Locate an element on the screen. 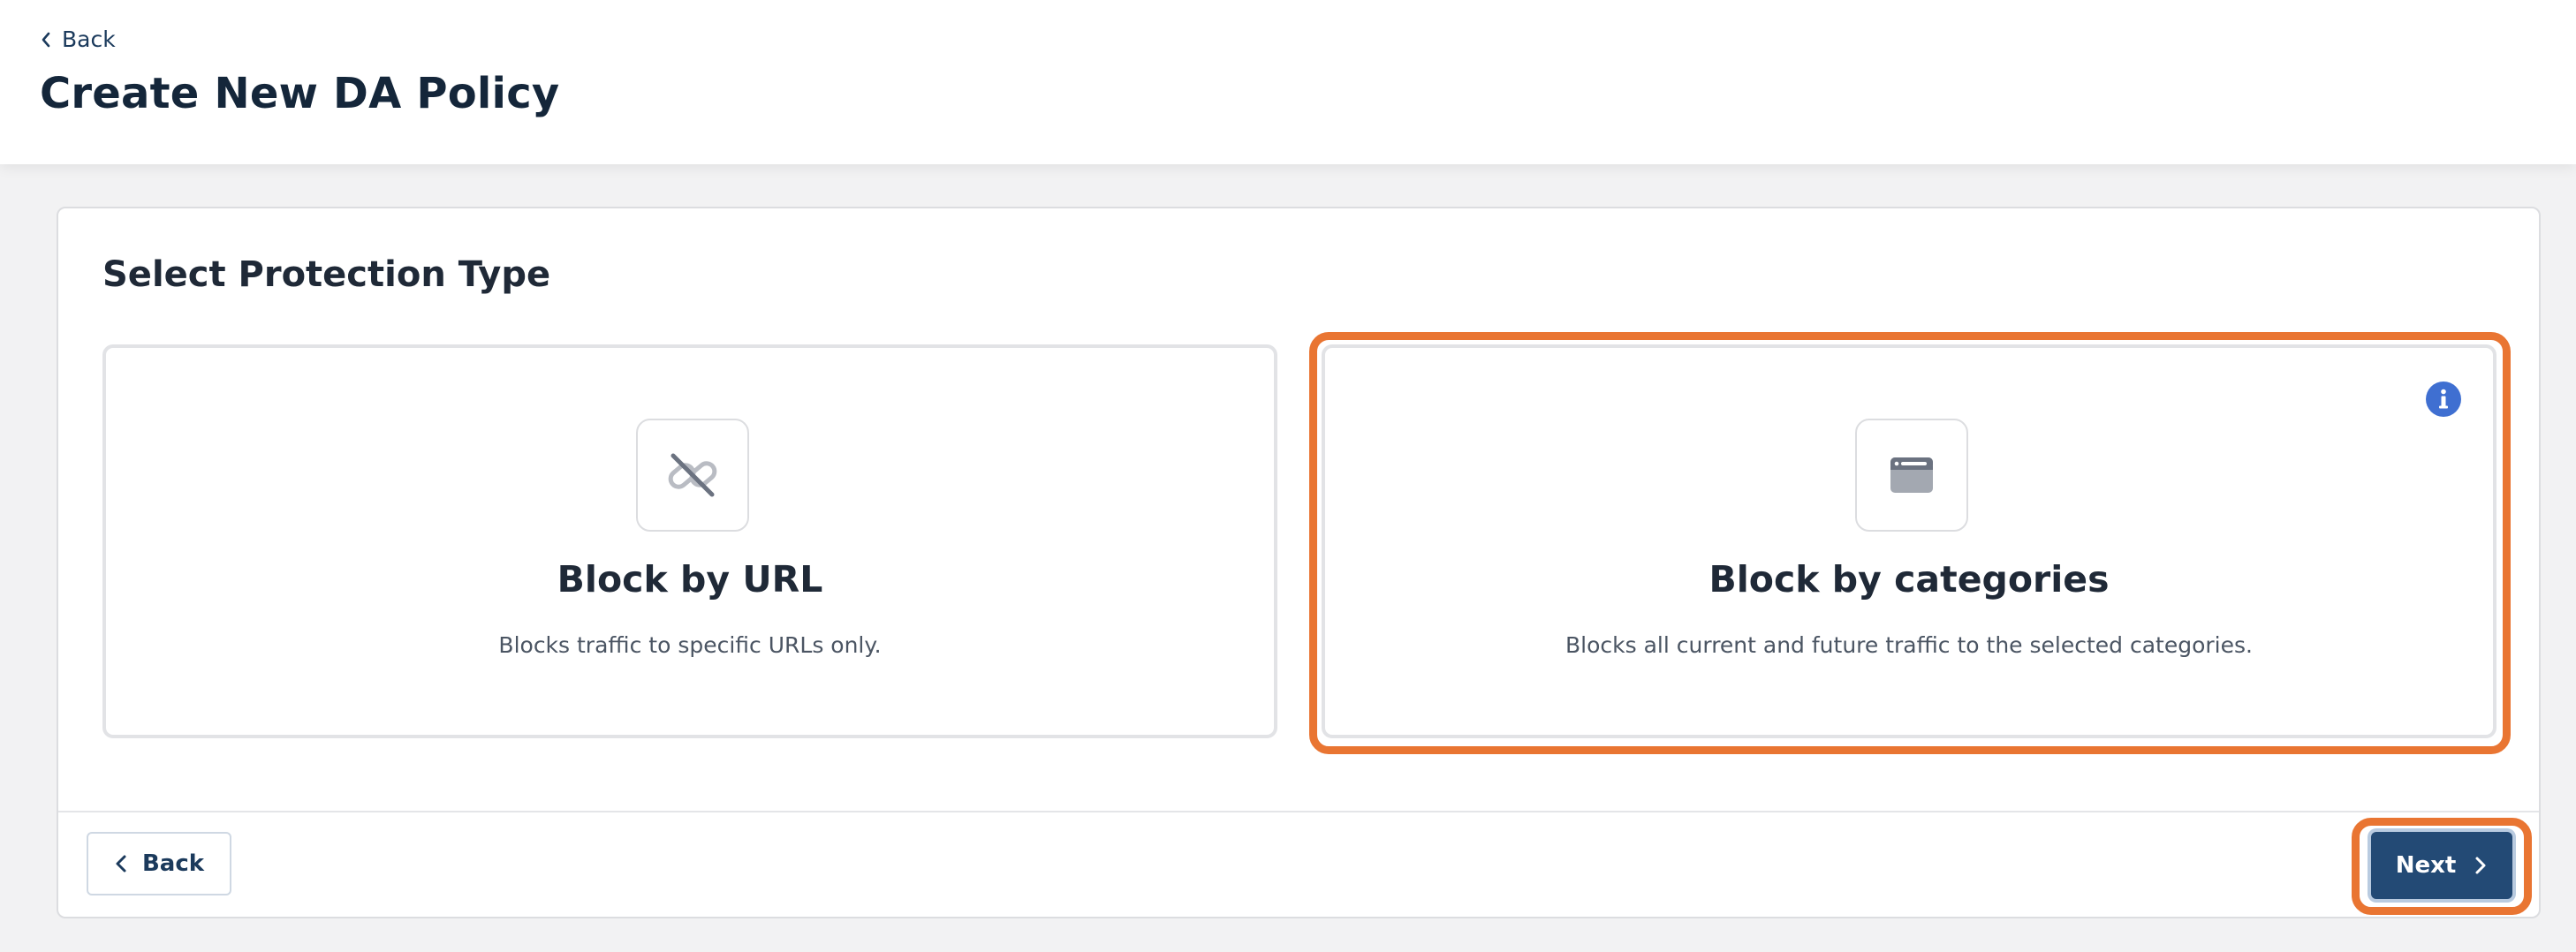 This screenshot has height=952, width=2576. section-title: Select Protection Type is located at coordinates (327, 274).